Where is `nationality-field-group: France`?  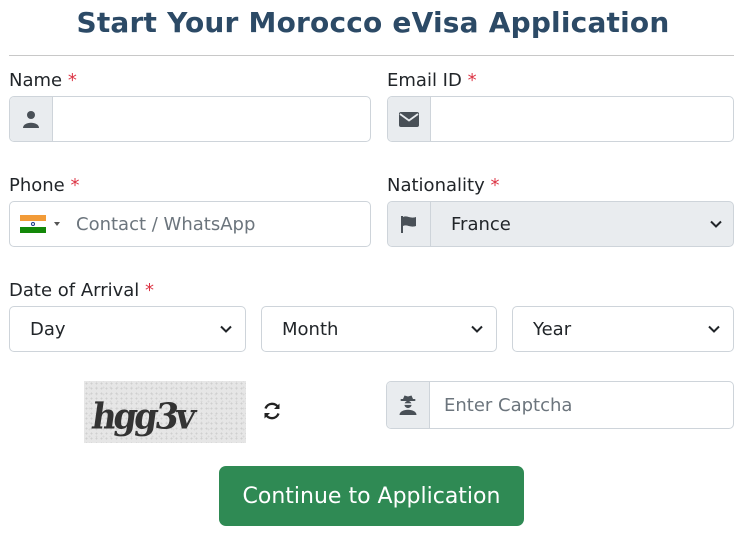 nationality-field-group: France is located at coordinates (560, 224).